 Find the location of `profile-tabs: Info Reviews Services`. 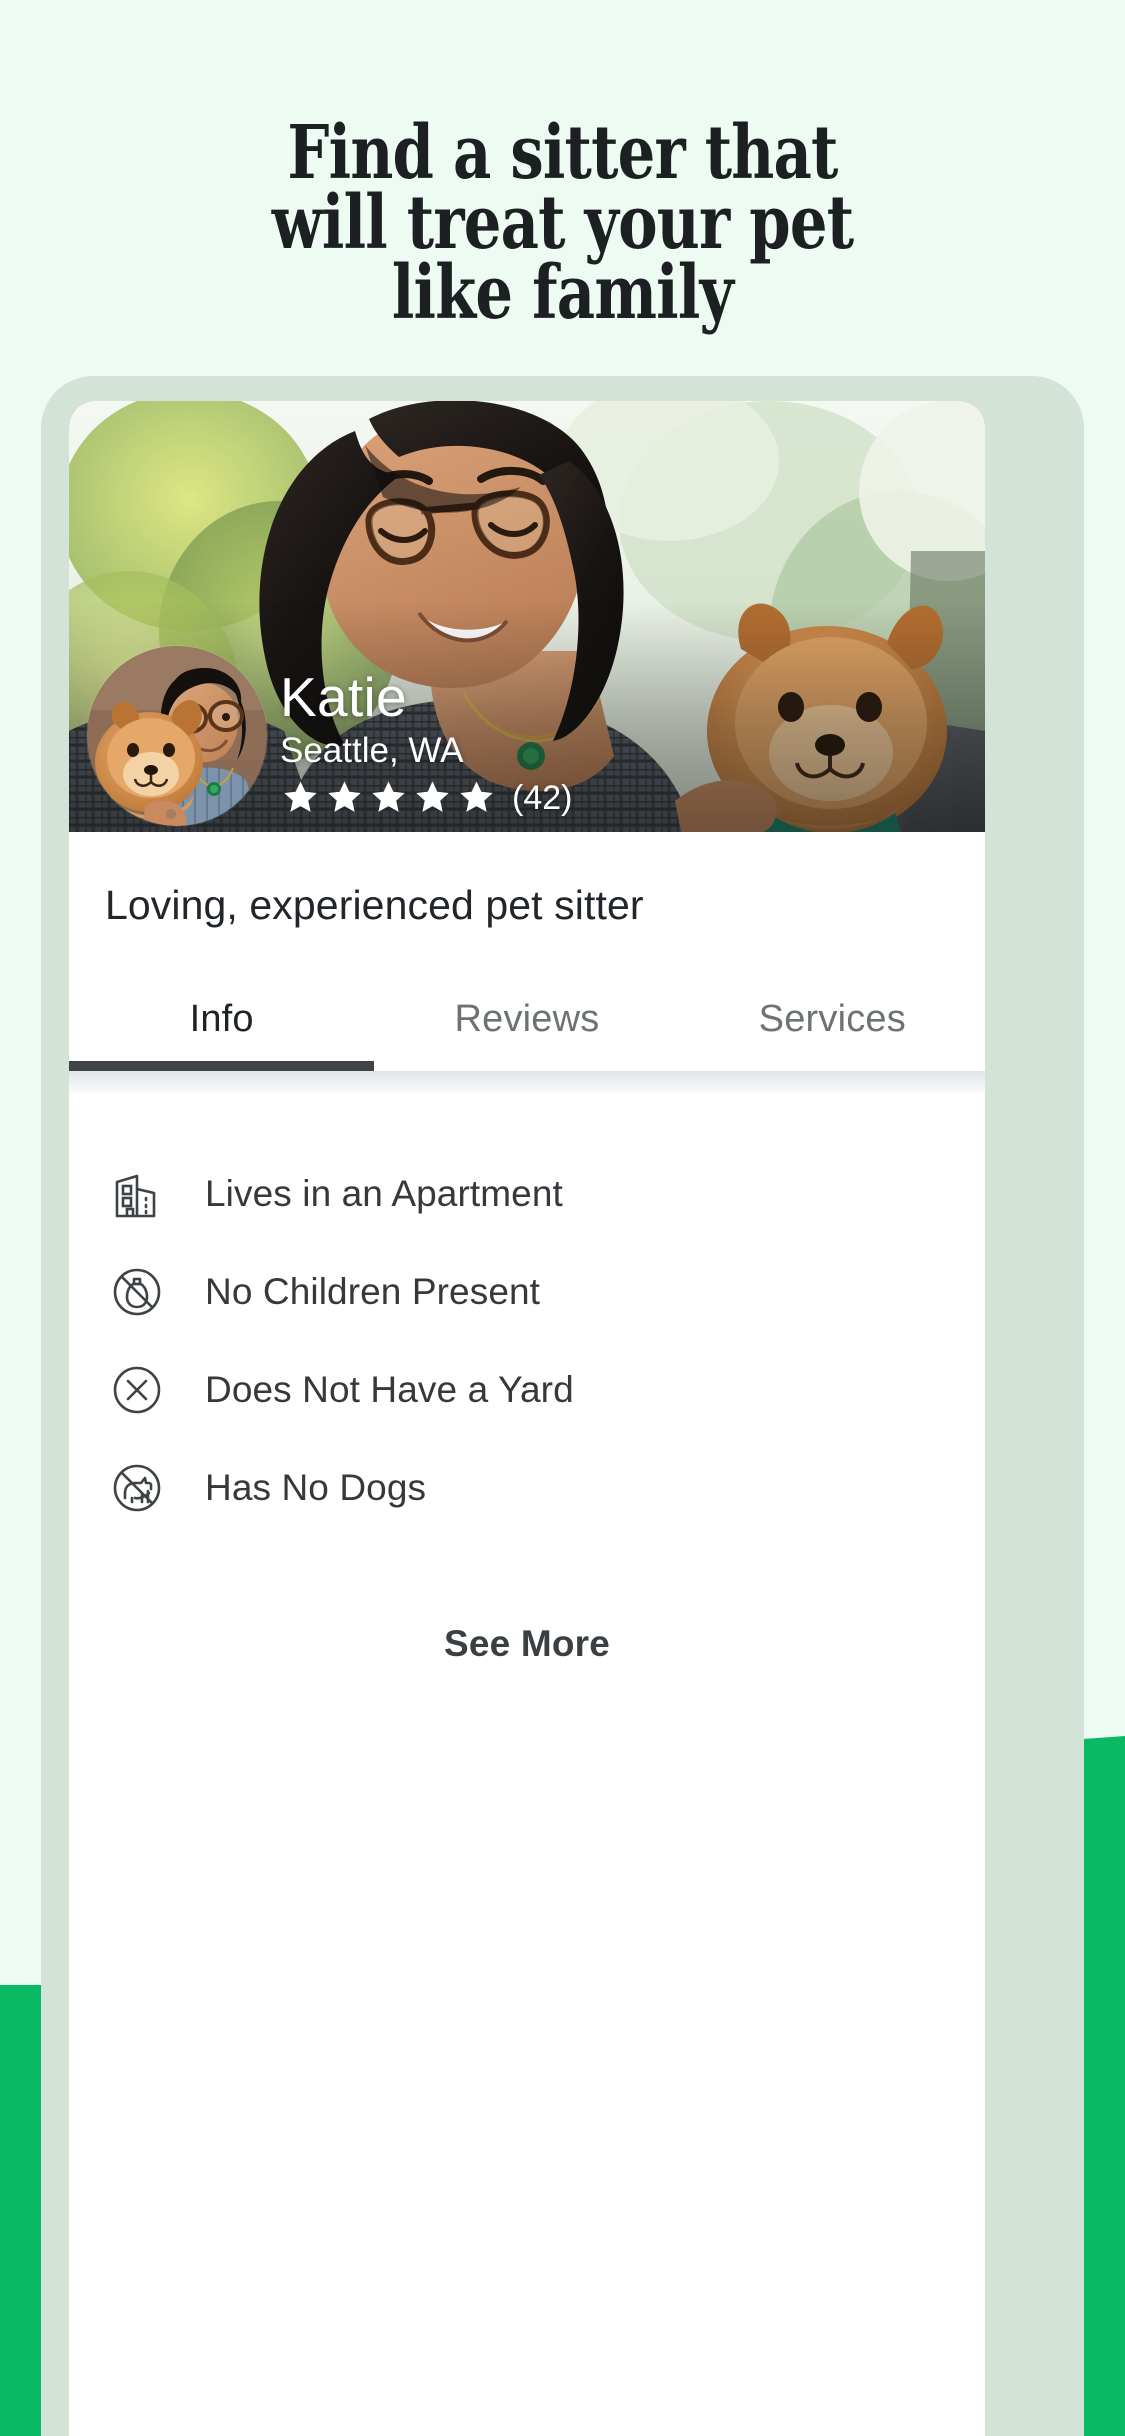

profile-tabs: Info Reviews Services is located at coordinates (527, 1034).